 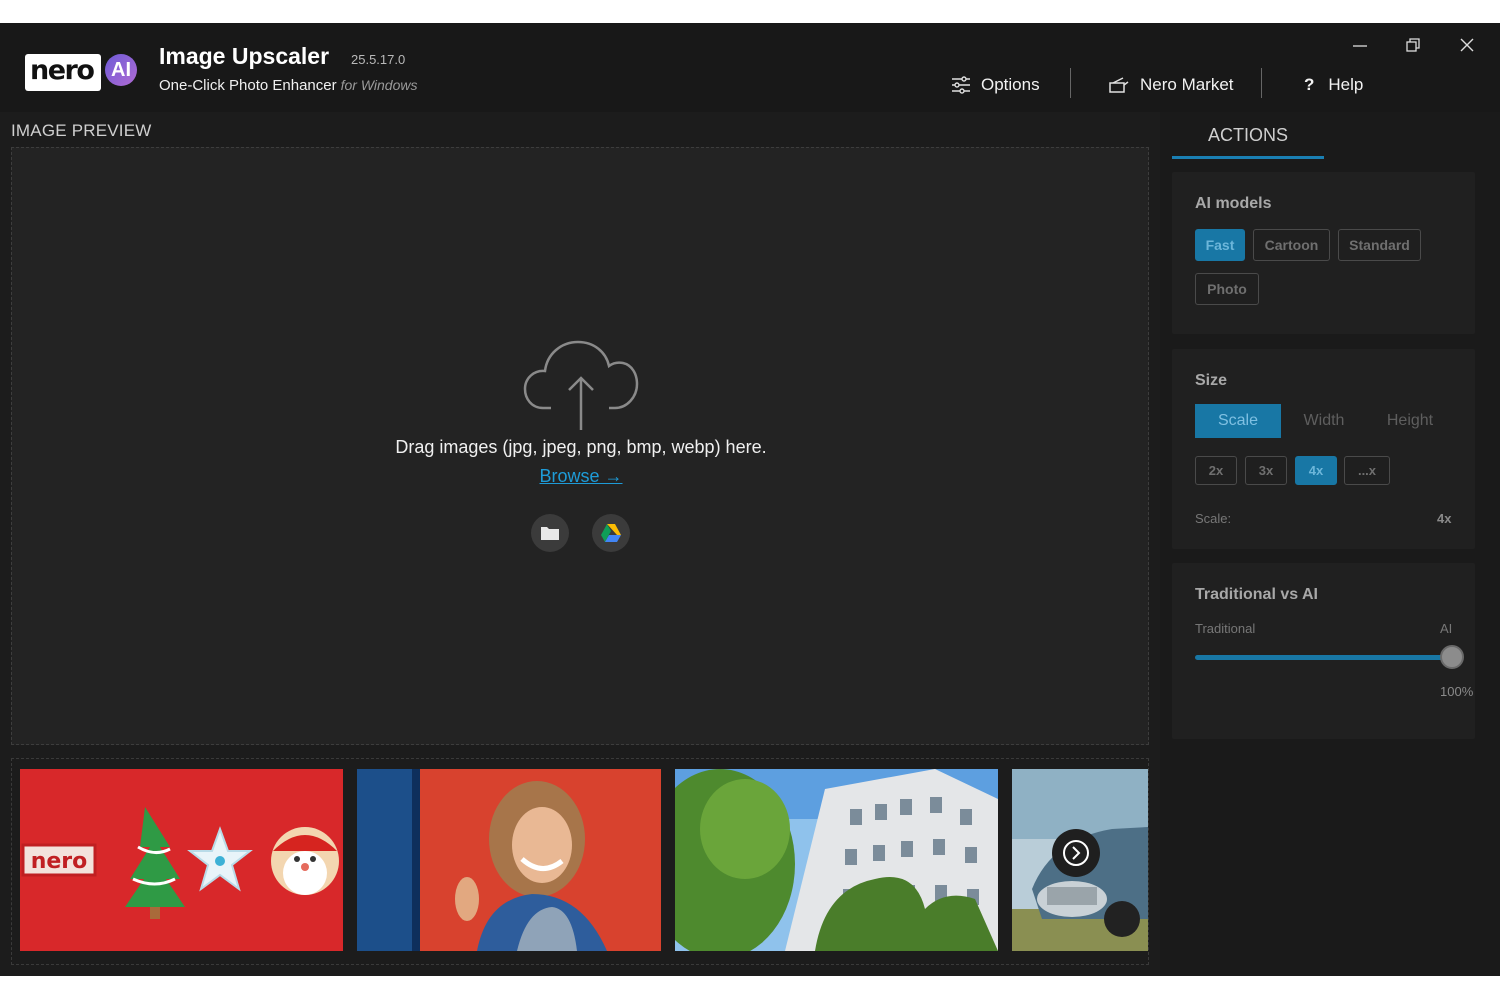 I want to click on model-fast-button: Fast, so click(x=1220, y=245).